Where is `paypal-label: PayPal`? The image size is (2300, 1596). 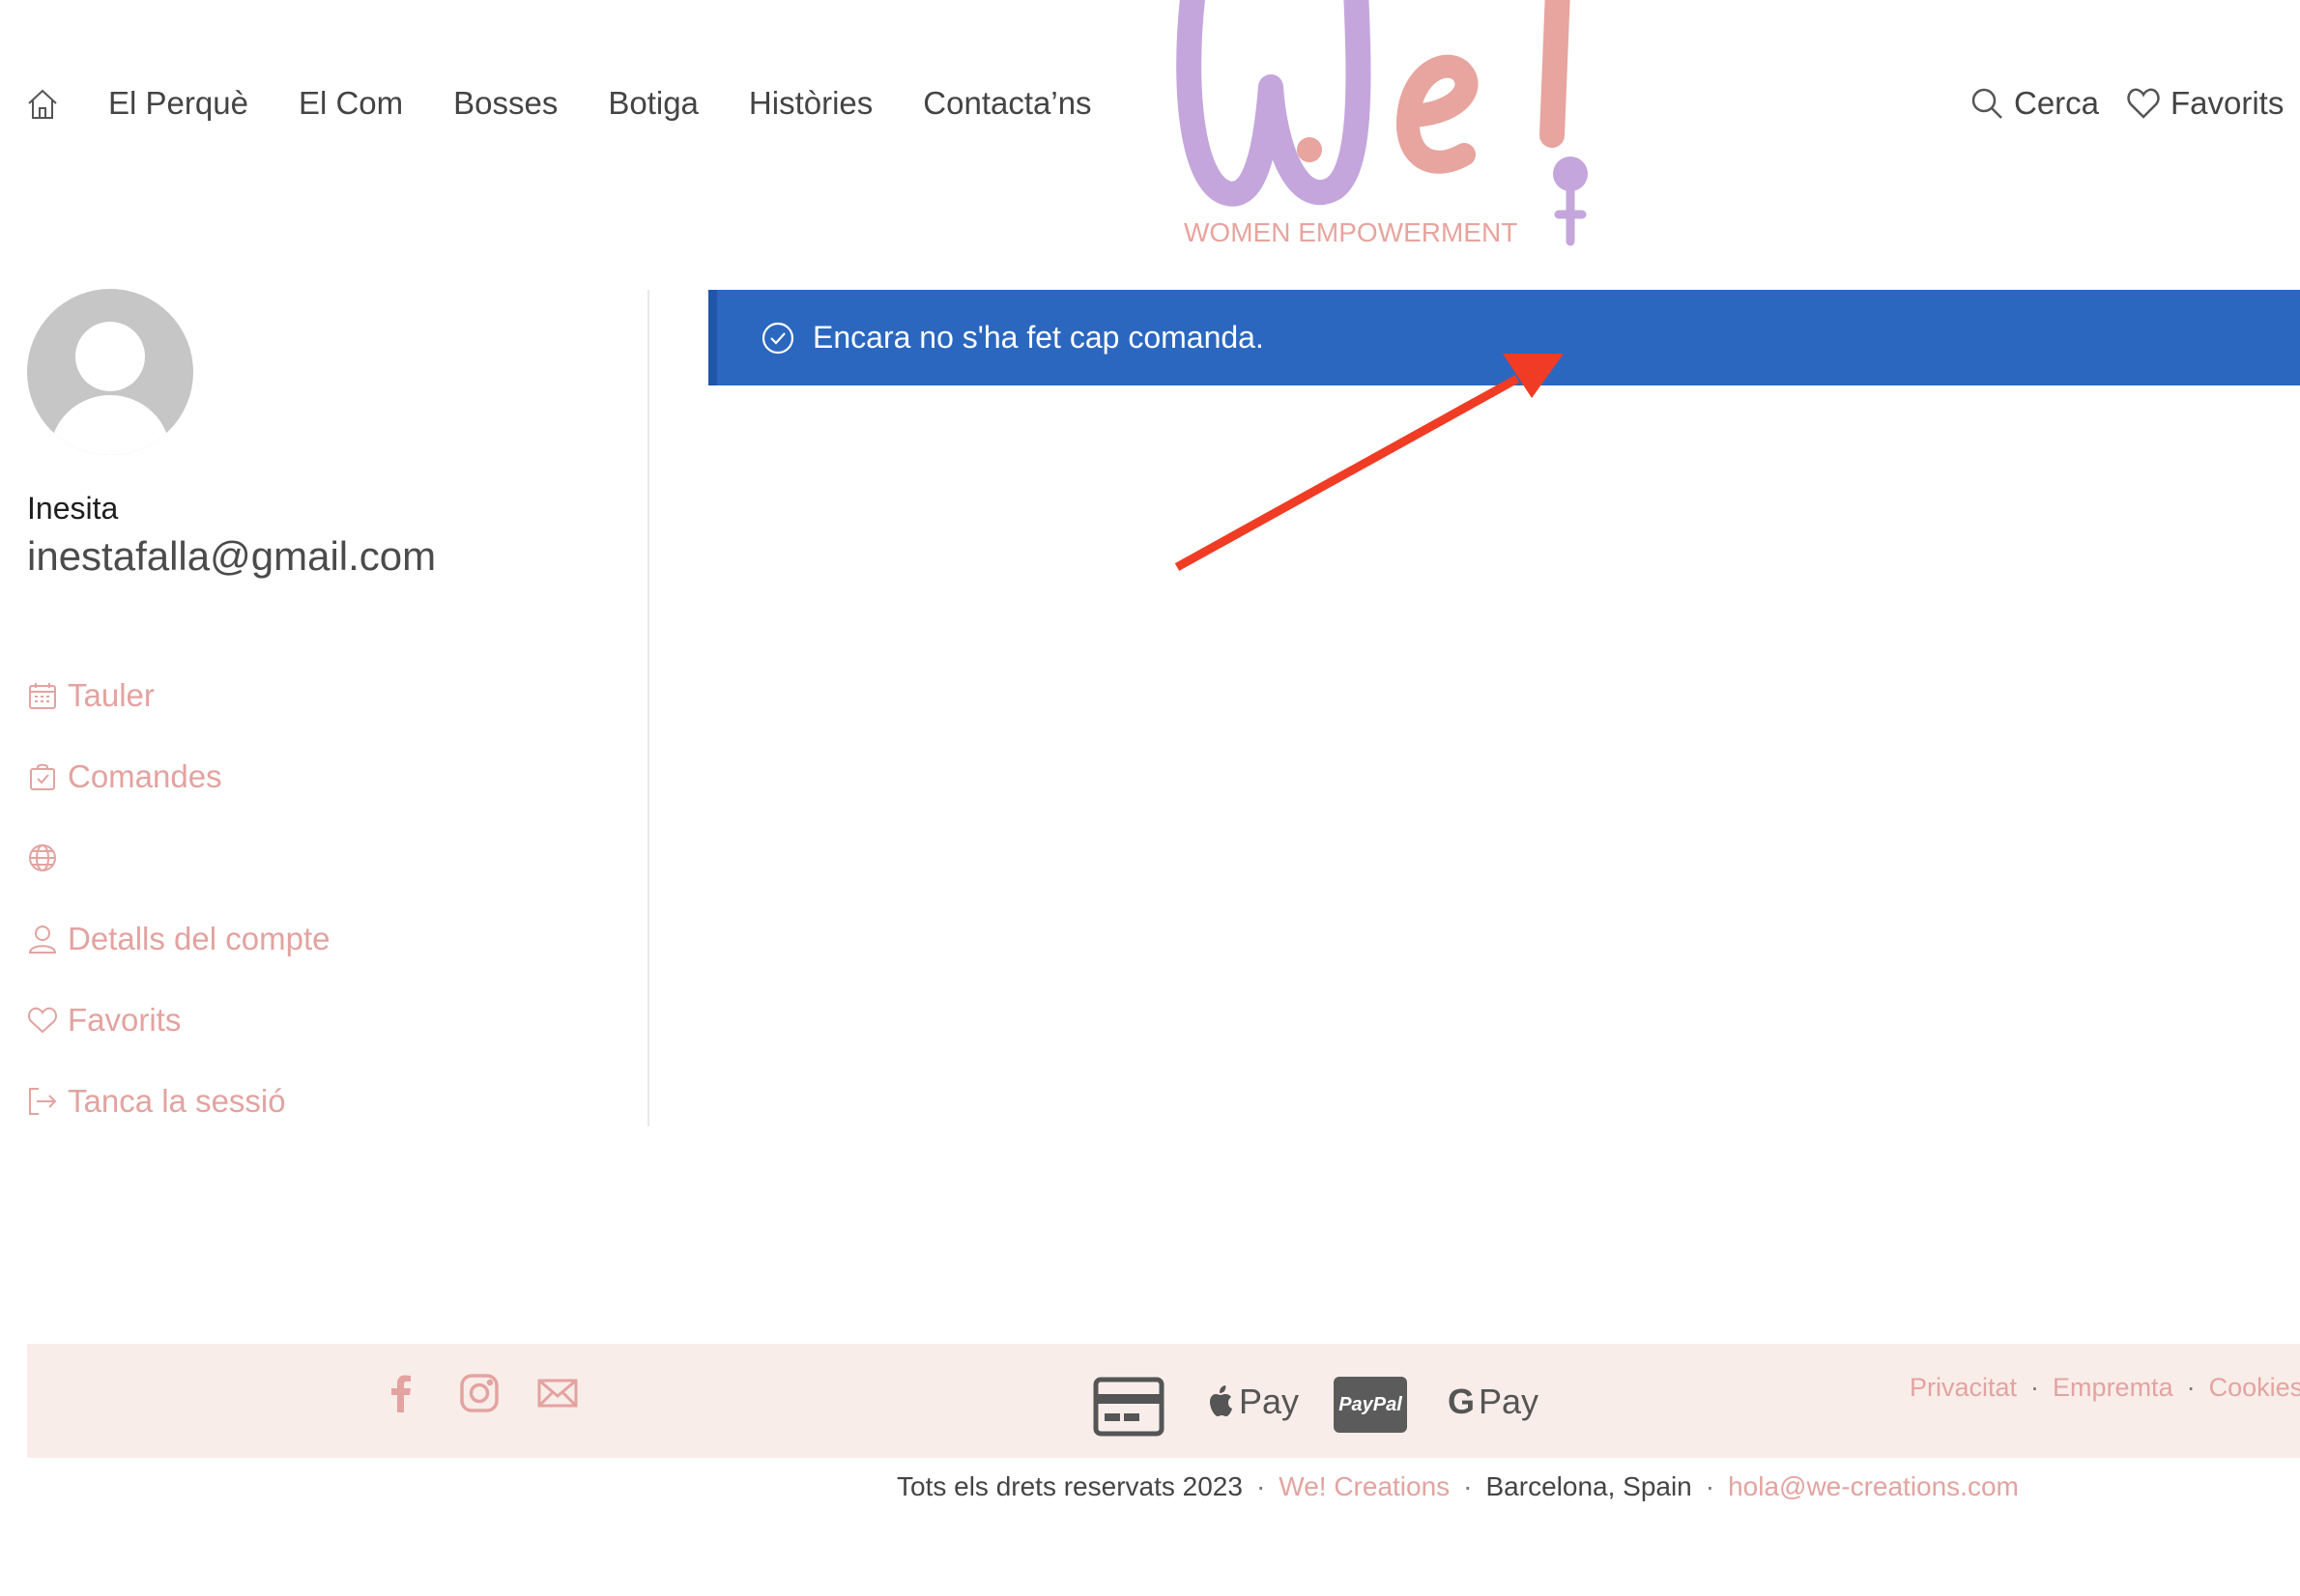
paypal-label: PayPal is located at coordinates (1370, 1404).